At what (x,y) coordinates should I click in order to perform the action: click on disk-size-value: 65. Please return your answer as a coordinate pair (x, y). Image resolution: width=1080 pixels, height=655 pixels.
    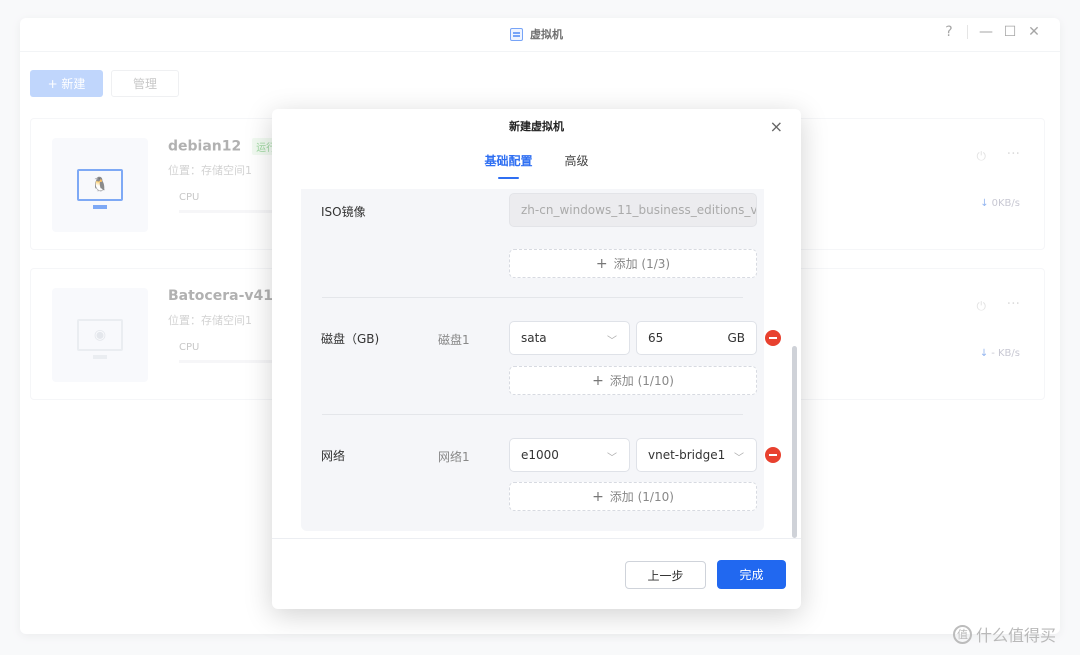
    Looking at the image, I should click on (656, 338).